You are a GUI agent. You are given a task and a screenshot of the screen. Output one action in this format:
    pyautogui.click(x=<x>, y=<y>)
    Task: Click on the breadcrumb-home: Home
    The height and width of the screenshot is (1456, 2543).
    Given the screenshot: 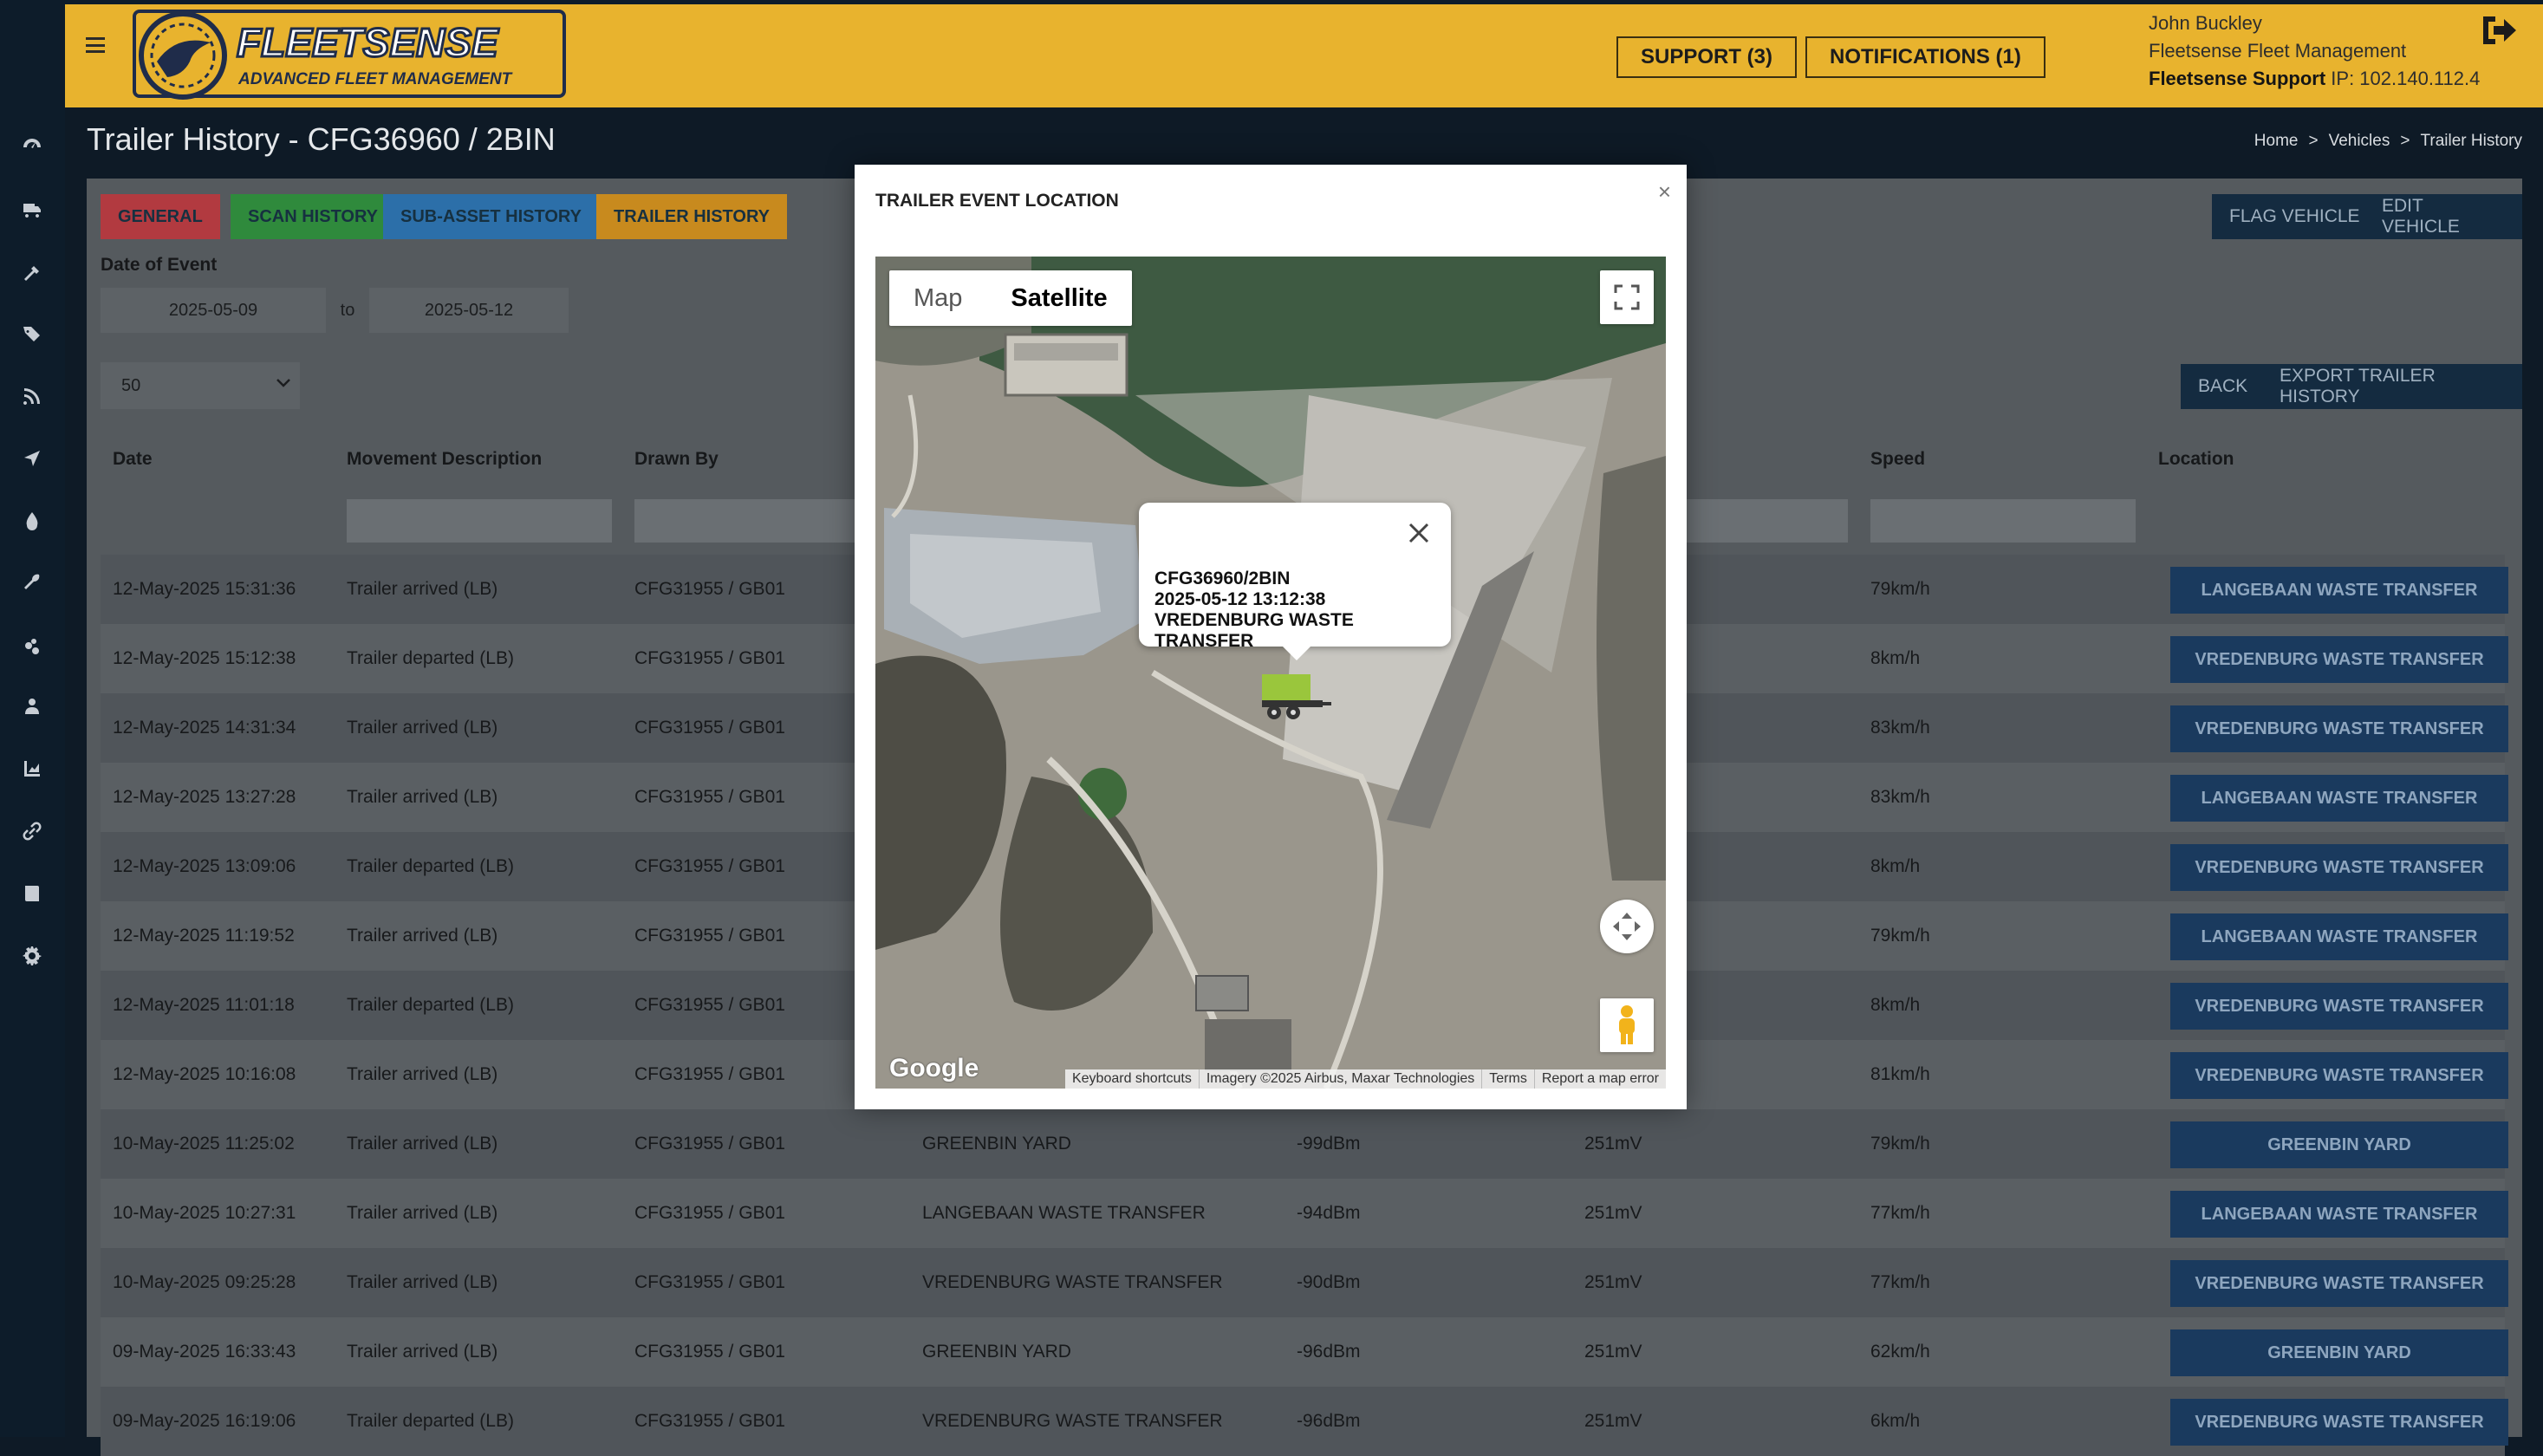 What is the action you would take?
    pyautogui.click(x=2276, y=141)
    